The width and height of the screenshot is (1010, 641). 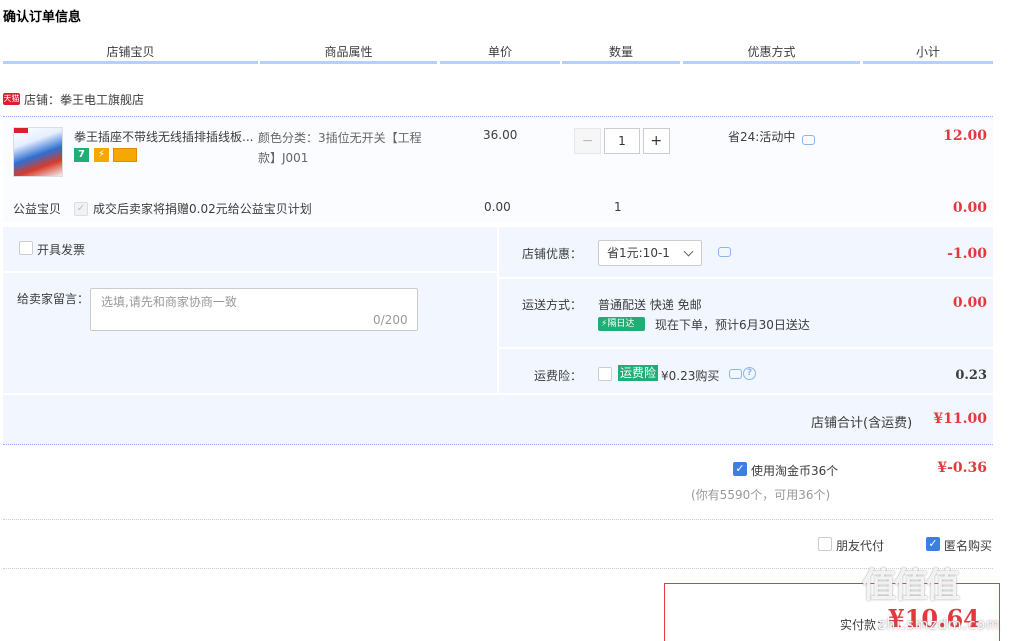 What do you see at coordinates (21, 130) in the screenshot?
I see `thumbnail-brand-mark` at bounding box center [21, 130].